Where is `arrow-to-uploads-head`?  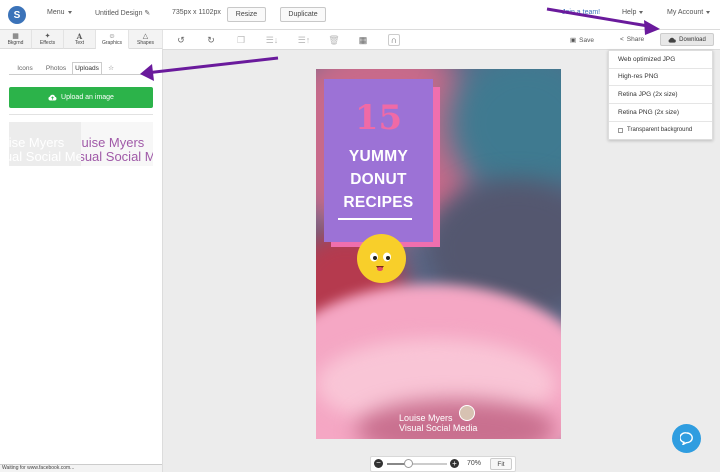 arrow-to-uploads-head is located at coordinates (147, 72).